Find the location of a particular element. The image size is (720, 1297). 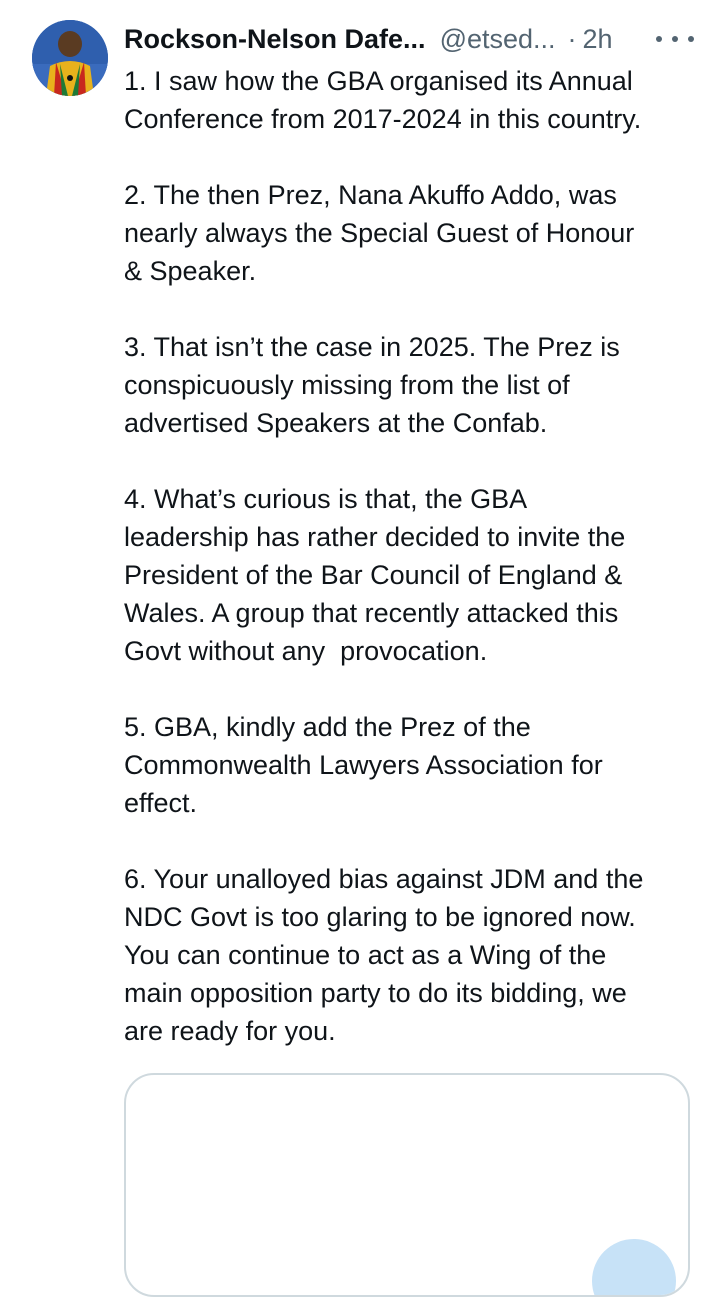

more-horizontal-icon is located at coordinates (659, 39).